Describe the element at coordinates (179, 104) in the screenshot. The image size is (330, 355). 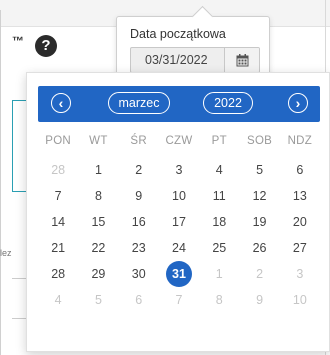
I see `calendar-header: ‹ marzec 2022 ›` at that location.